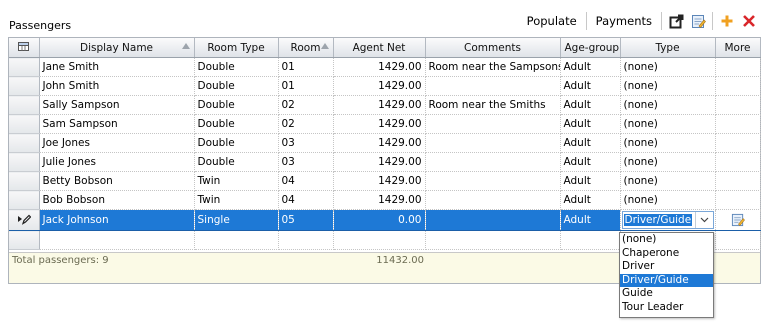 The width and height of the screenshot is (768, 322). What do you see at coordinates (306, 48) in the screenshot?
I see `column-header-room: Room` at bounding box center [306, 48].